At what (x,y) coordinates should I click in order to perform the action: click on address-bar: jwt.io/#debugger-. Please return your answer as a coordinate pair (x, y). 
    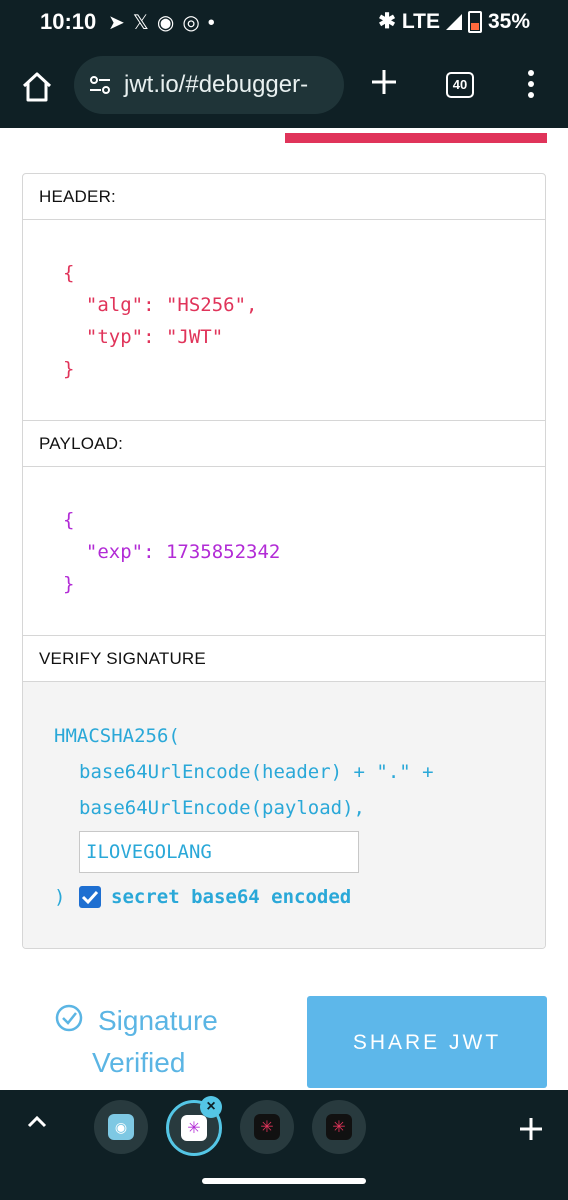
    Looking at the image, I should click on (209, 85).